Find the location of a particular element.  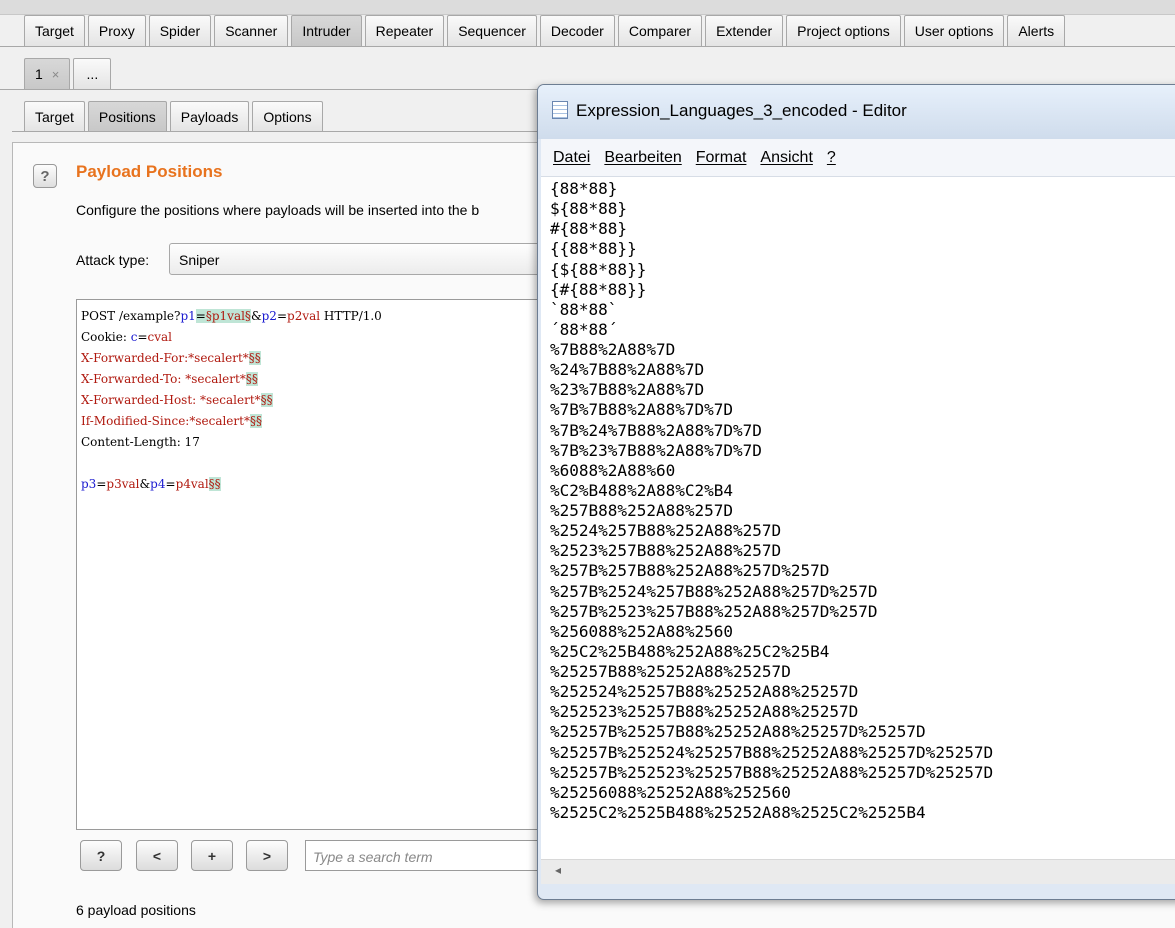

menu-datei: Datei is located at coordinates (571, 158).